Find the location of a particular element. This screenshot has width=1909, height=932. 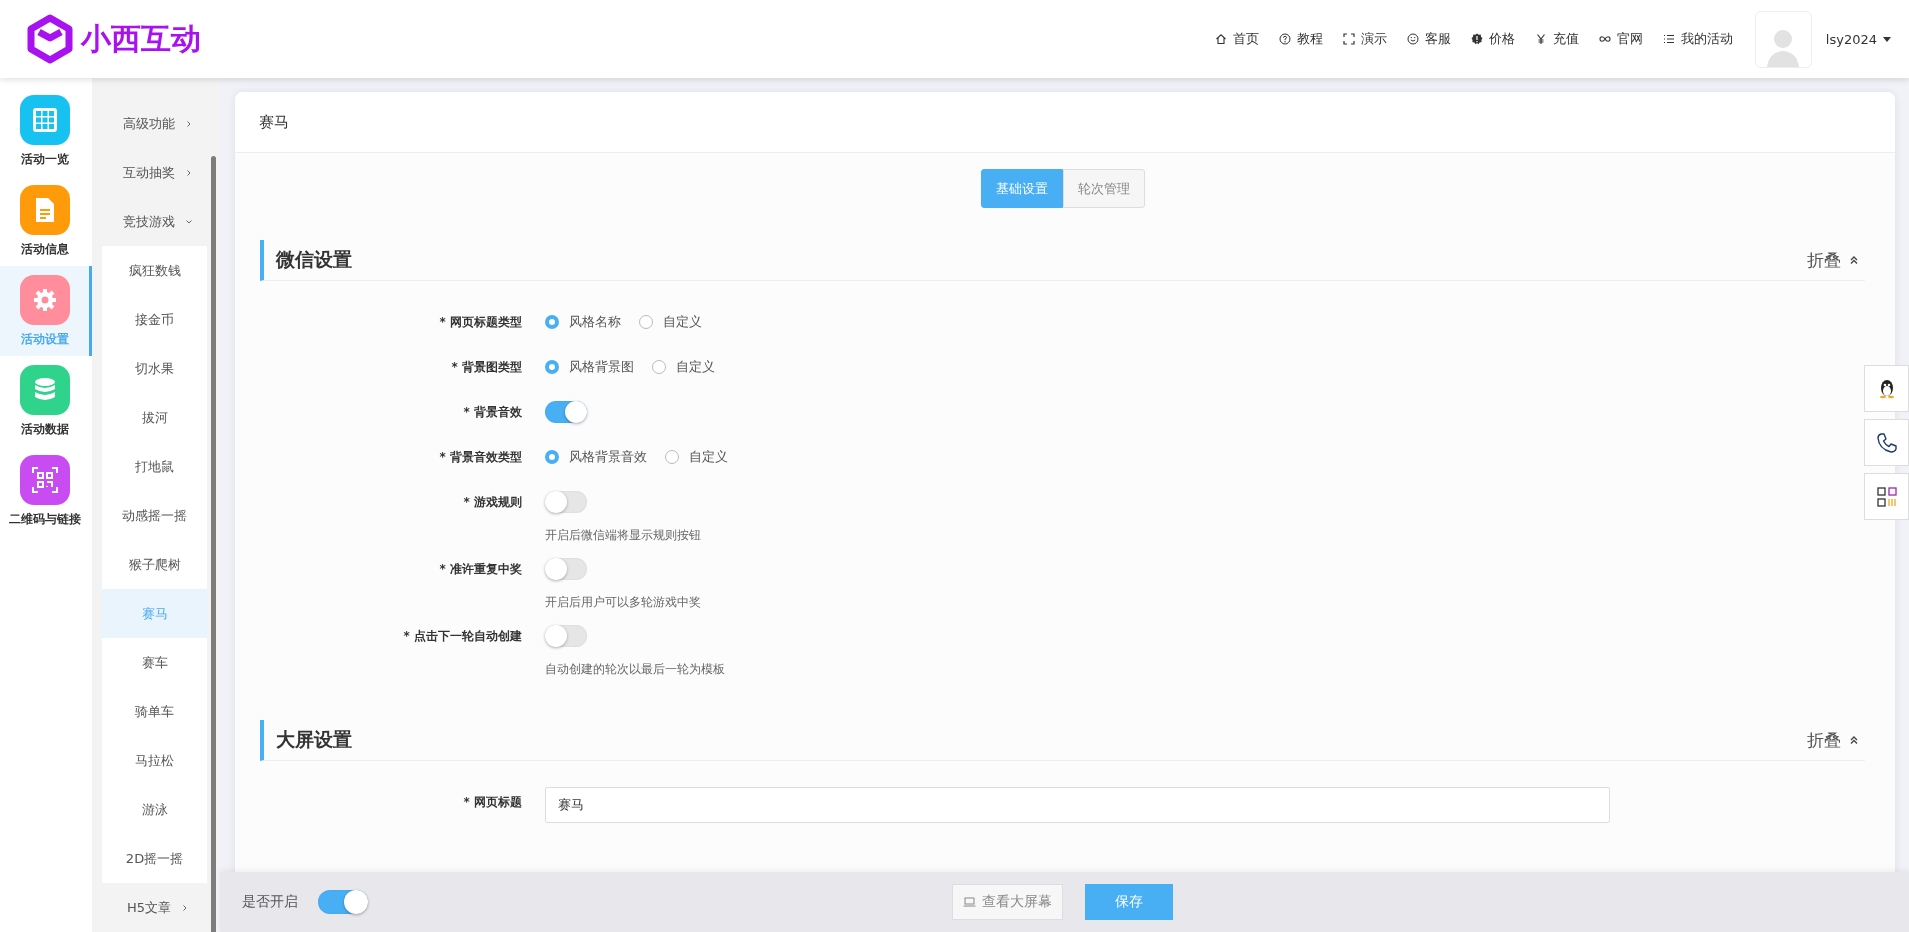

nav-link: 演示 is located at coordinates (1364, 39).